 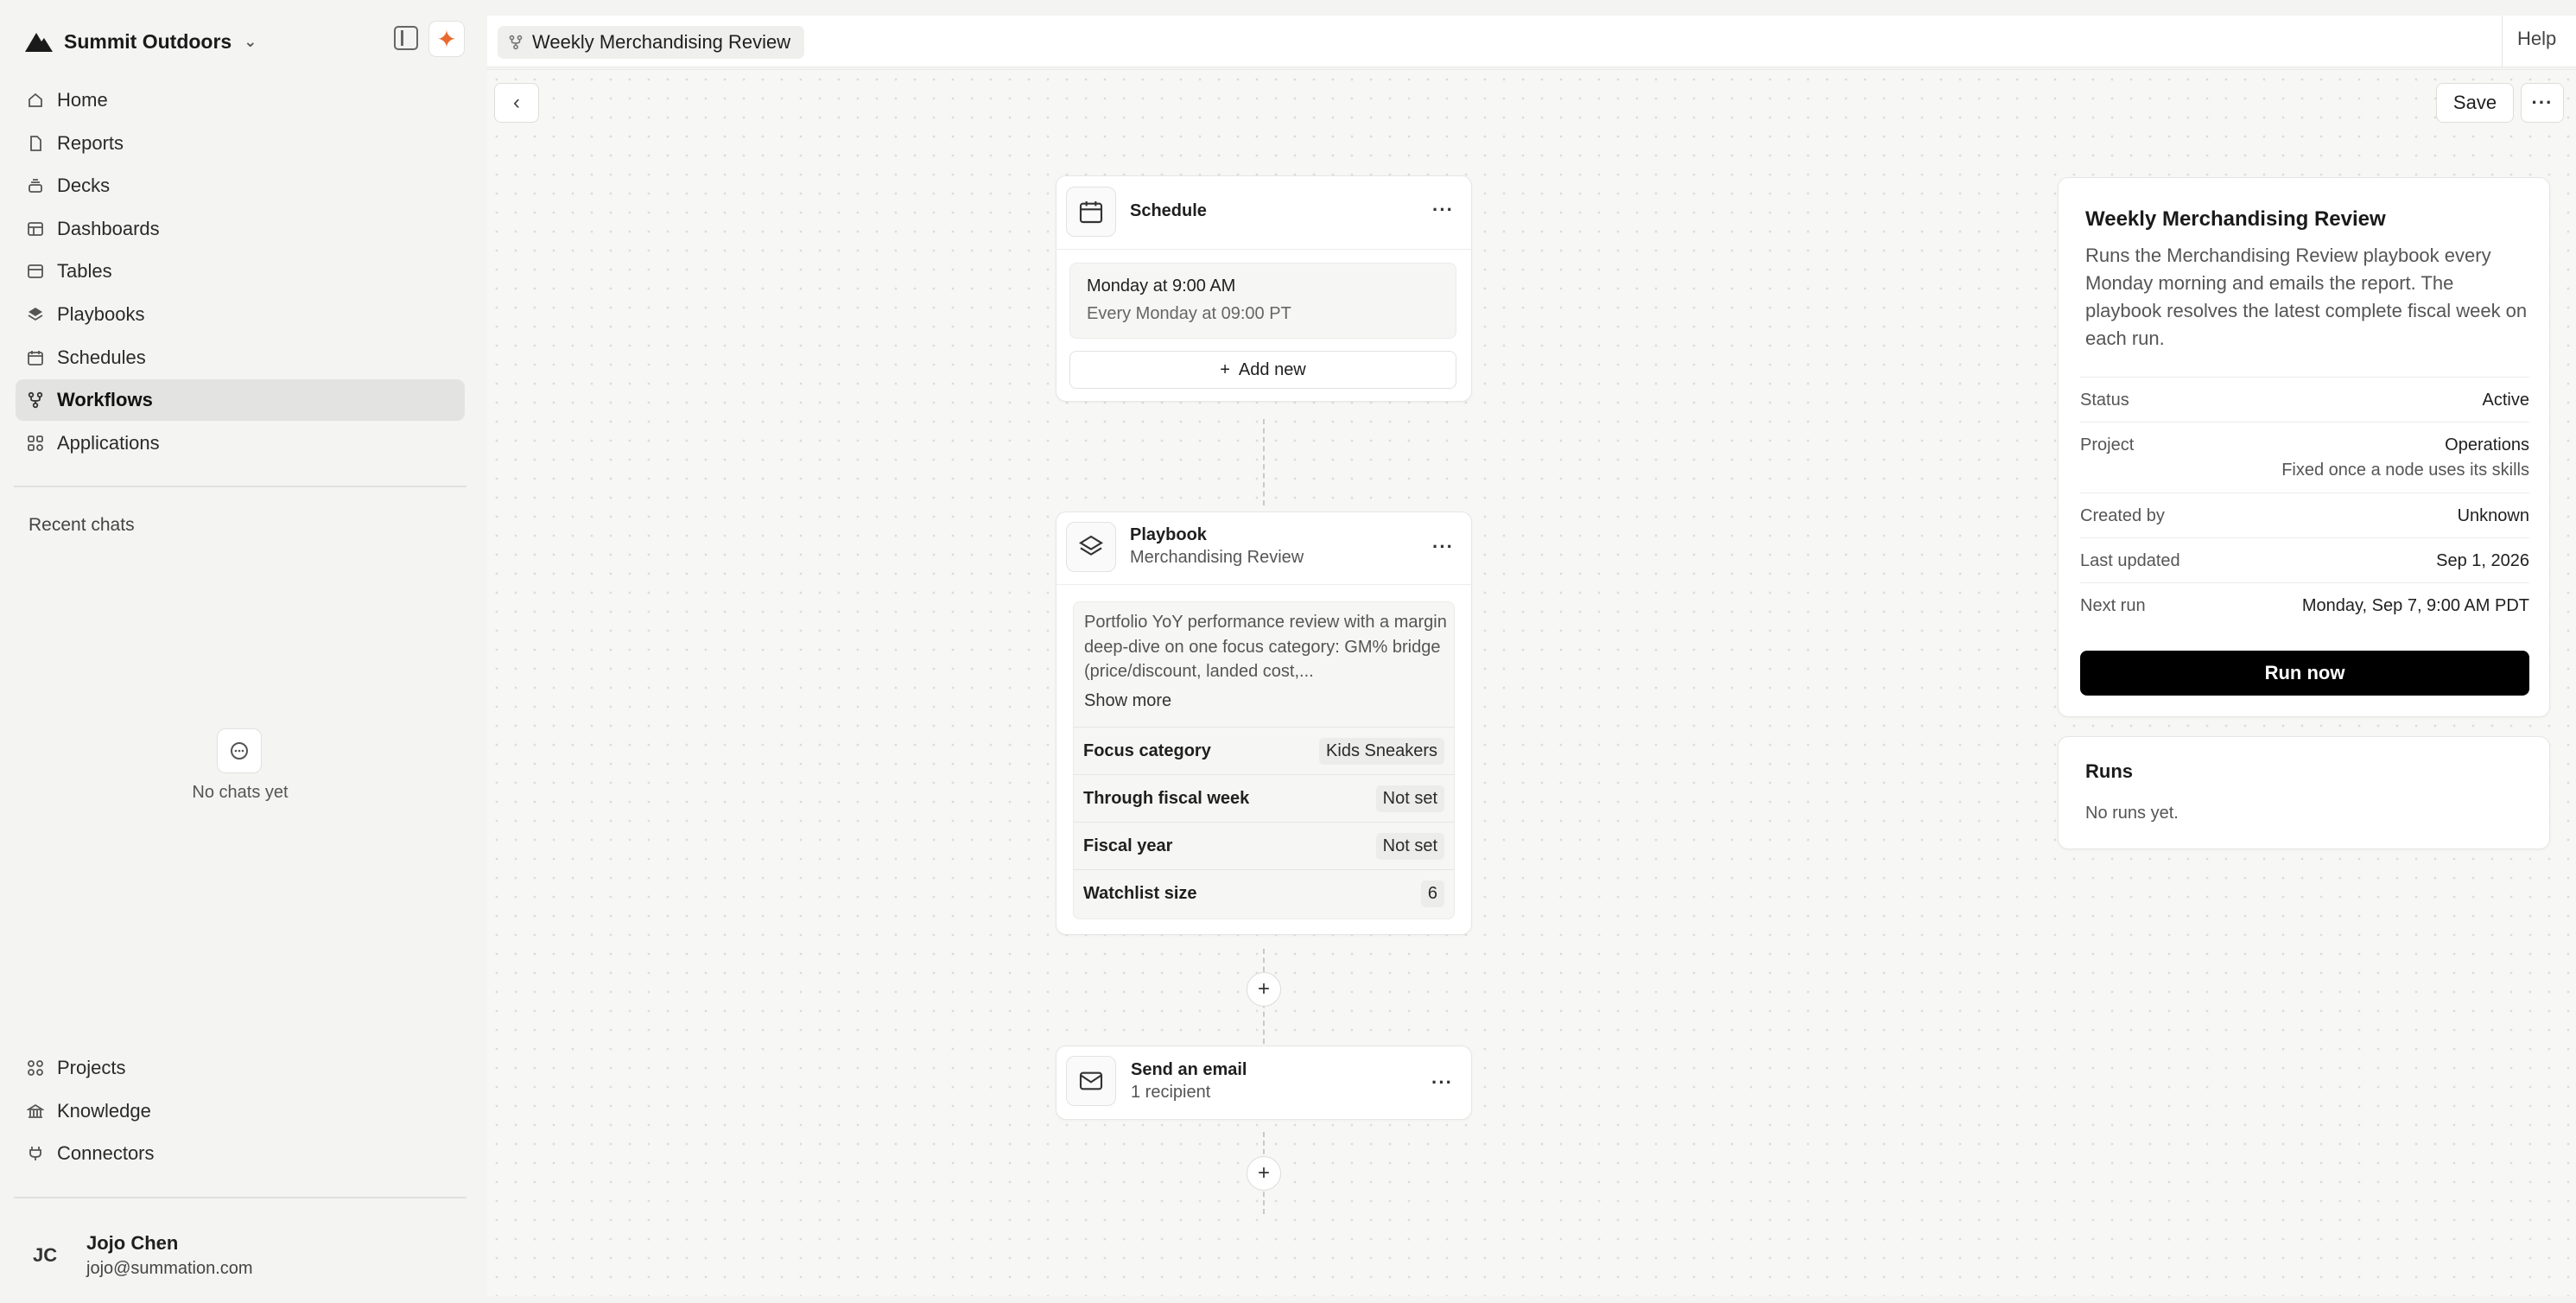 I want to click on param-value: Not set, so click(x=1409, y=846).